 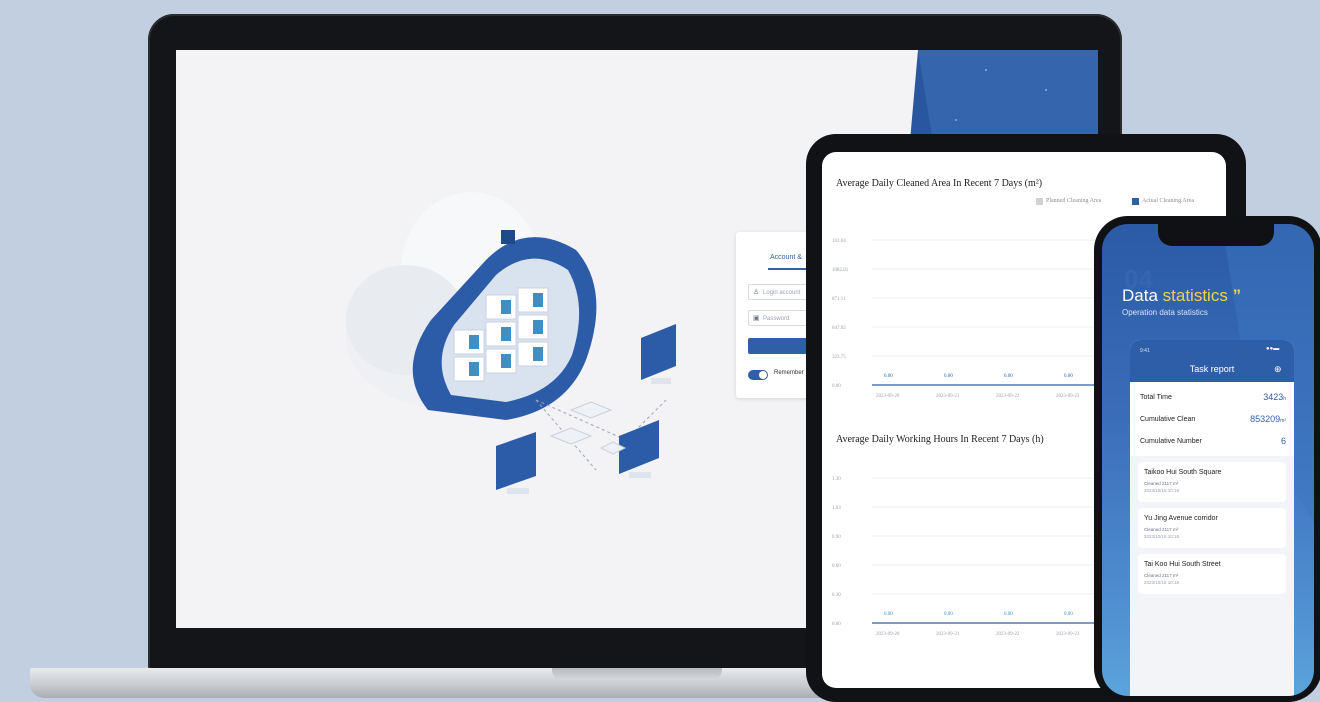 I want to click on stat-label-cumulative-number: Cumulative Number, so click(x=1171, y=441).